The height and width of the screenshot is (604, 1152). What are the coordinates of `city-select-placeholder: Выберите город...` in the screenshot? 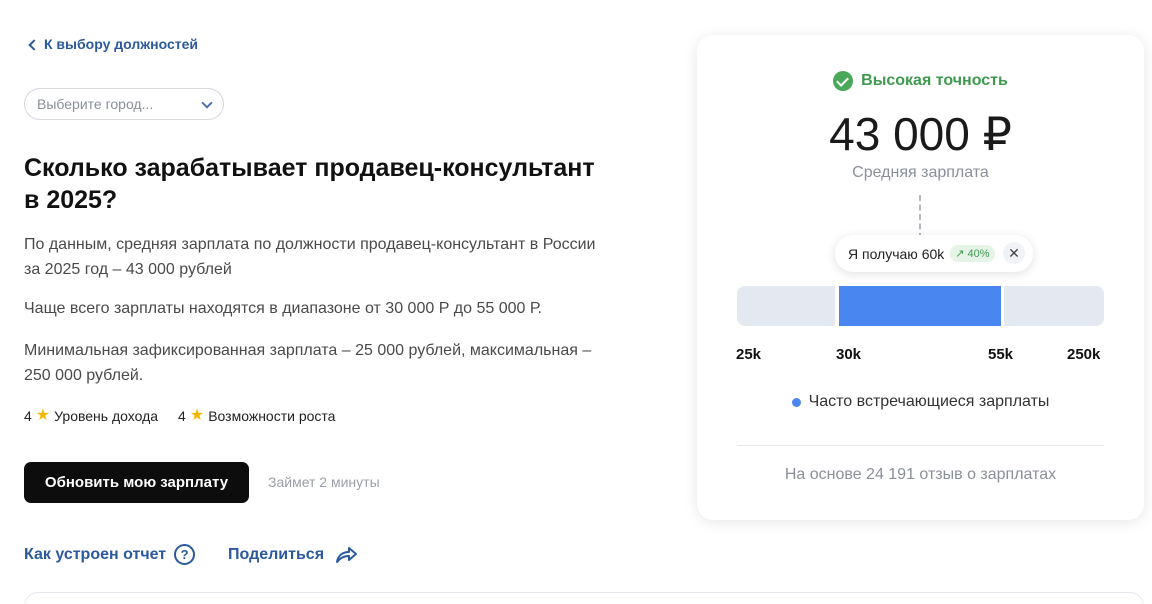 It's located at (95, 104).